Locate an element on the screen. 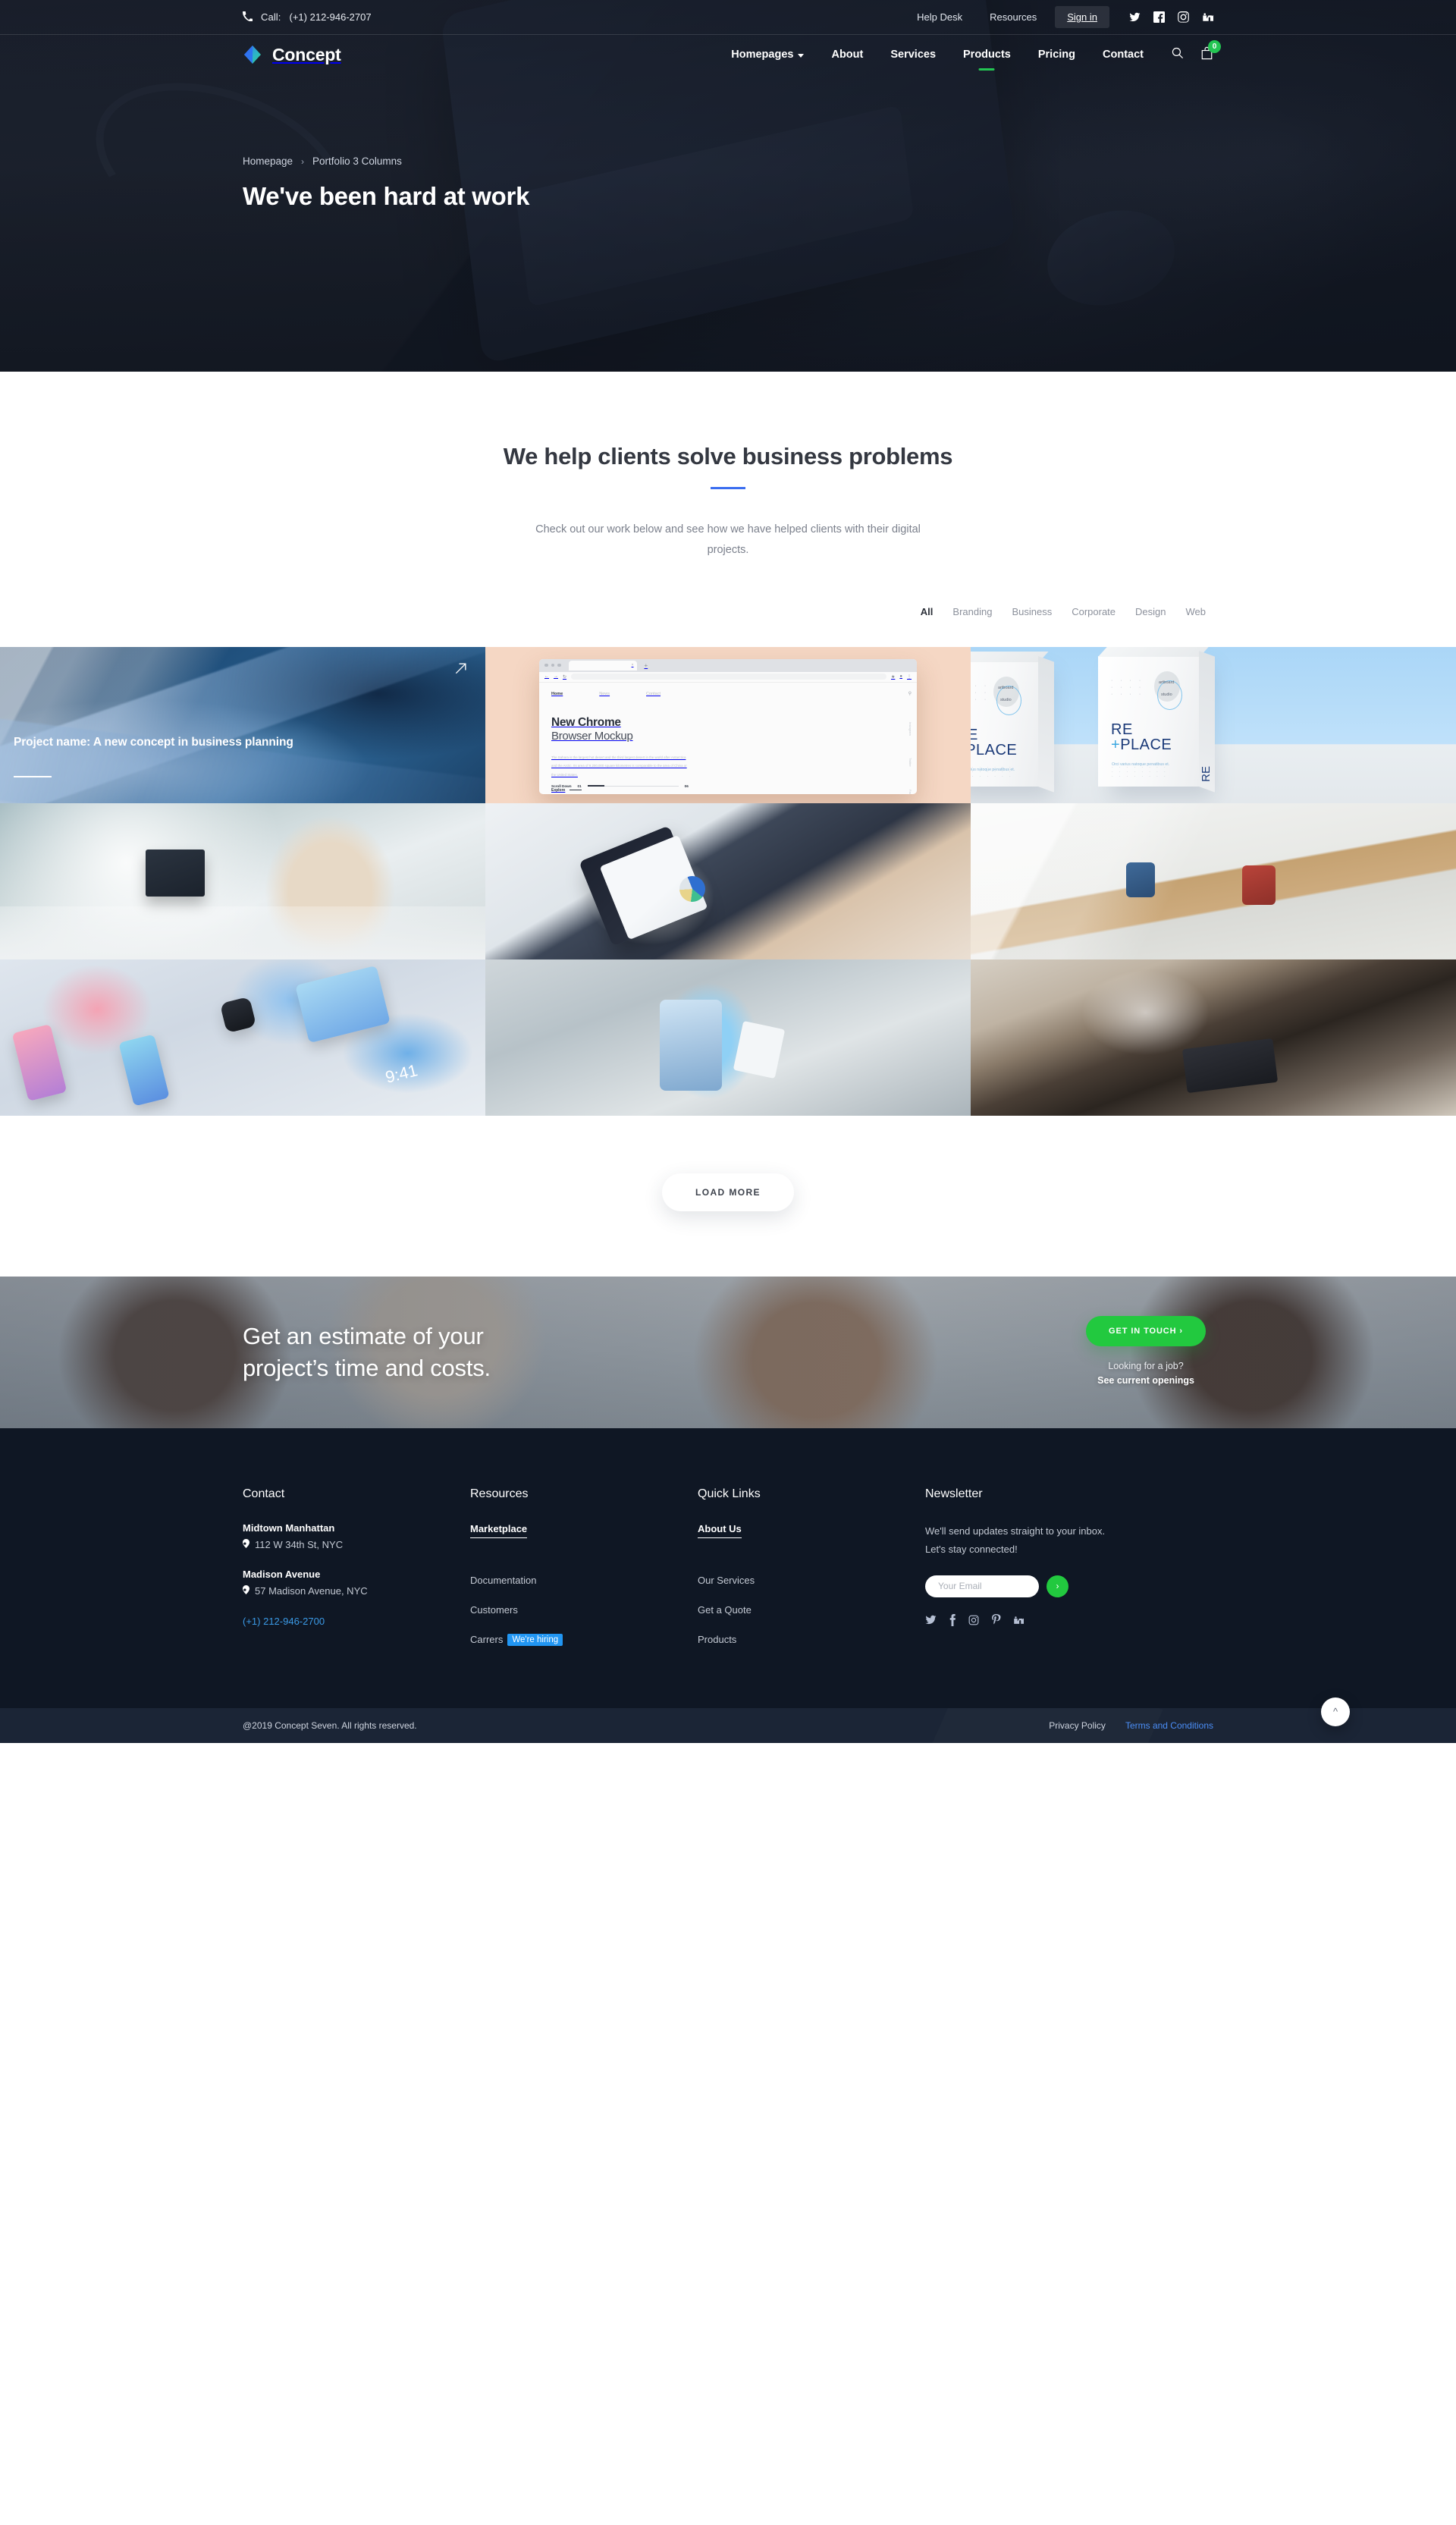  newsletter-form: › is located at coordinates (1069, 1586).